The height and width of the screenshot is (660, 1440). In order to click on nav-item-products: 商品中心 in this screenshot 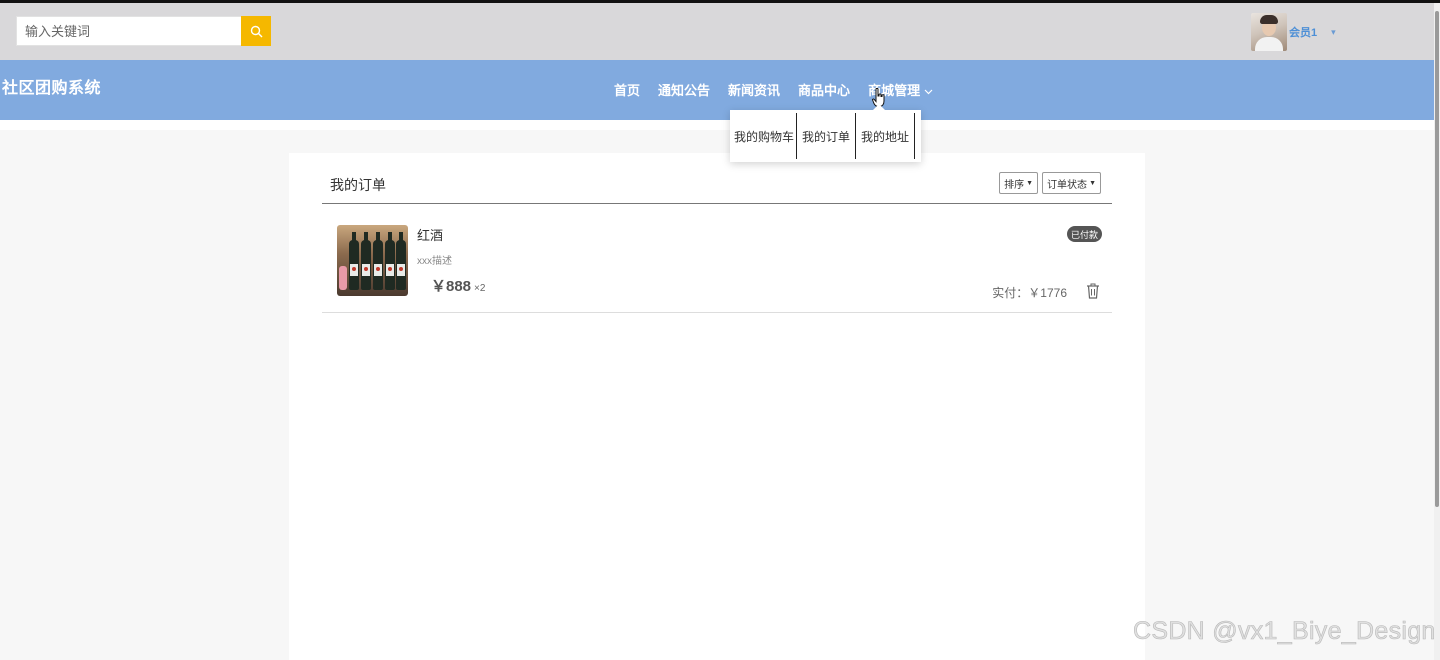, I will do `click(824, 89)`.